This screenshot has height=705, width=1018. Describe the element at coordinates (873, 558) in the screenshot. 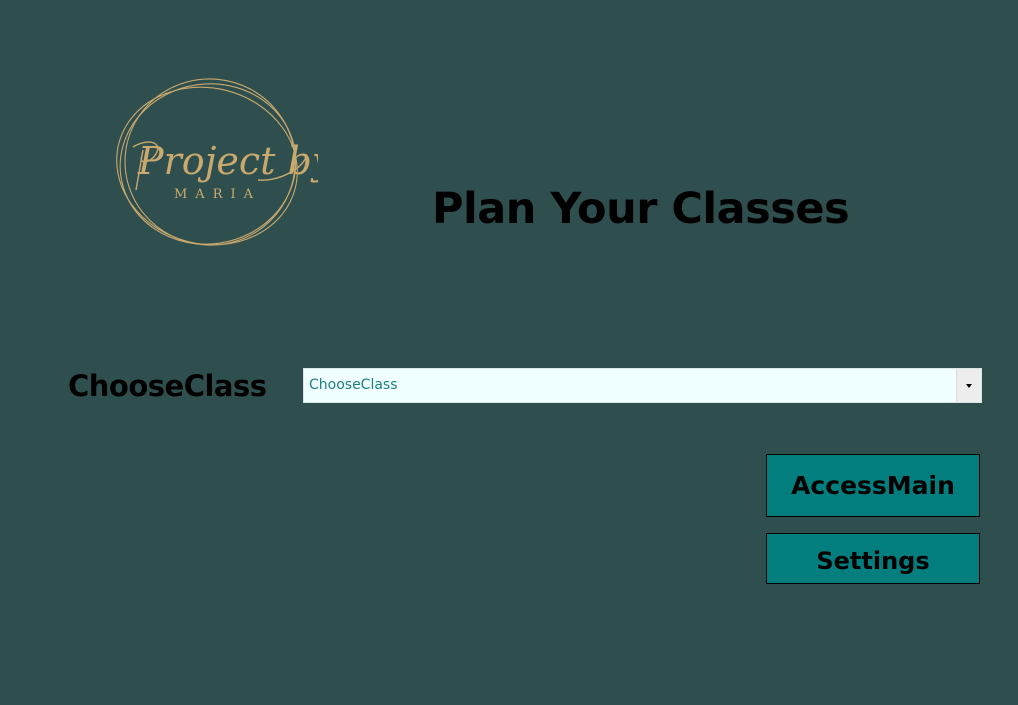

I see `settings-button: Settings` at that location.